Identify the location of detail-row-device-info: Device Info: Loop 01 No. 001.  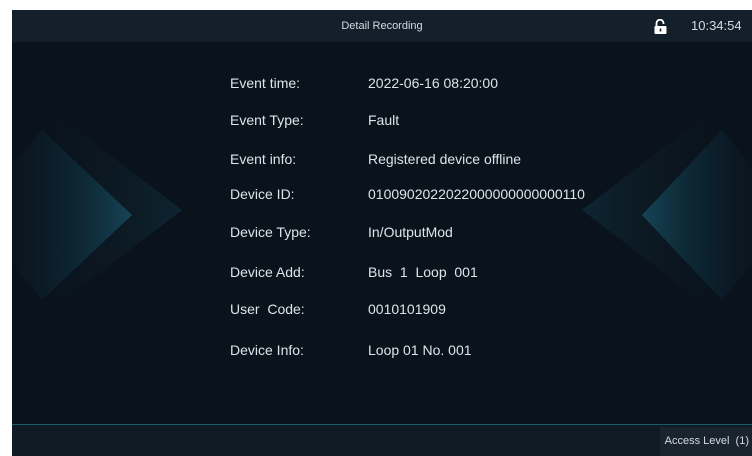
(382, 350).